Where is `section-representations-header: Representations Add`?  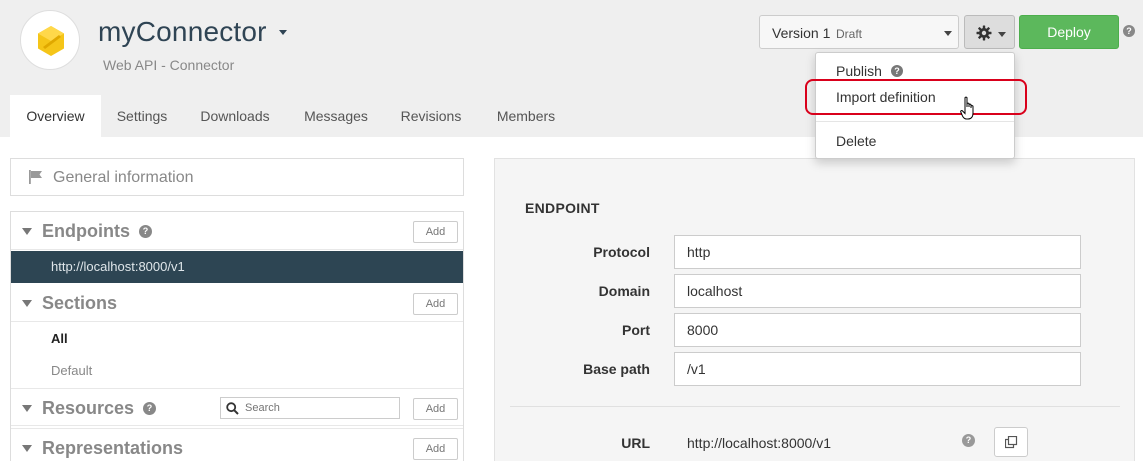 section-representations-header: Representations Add is located at coordinates (237, 444).